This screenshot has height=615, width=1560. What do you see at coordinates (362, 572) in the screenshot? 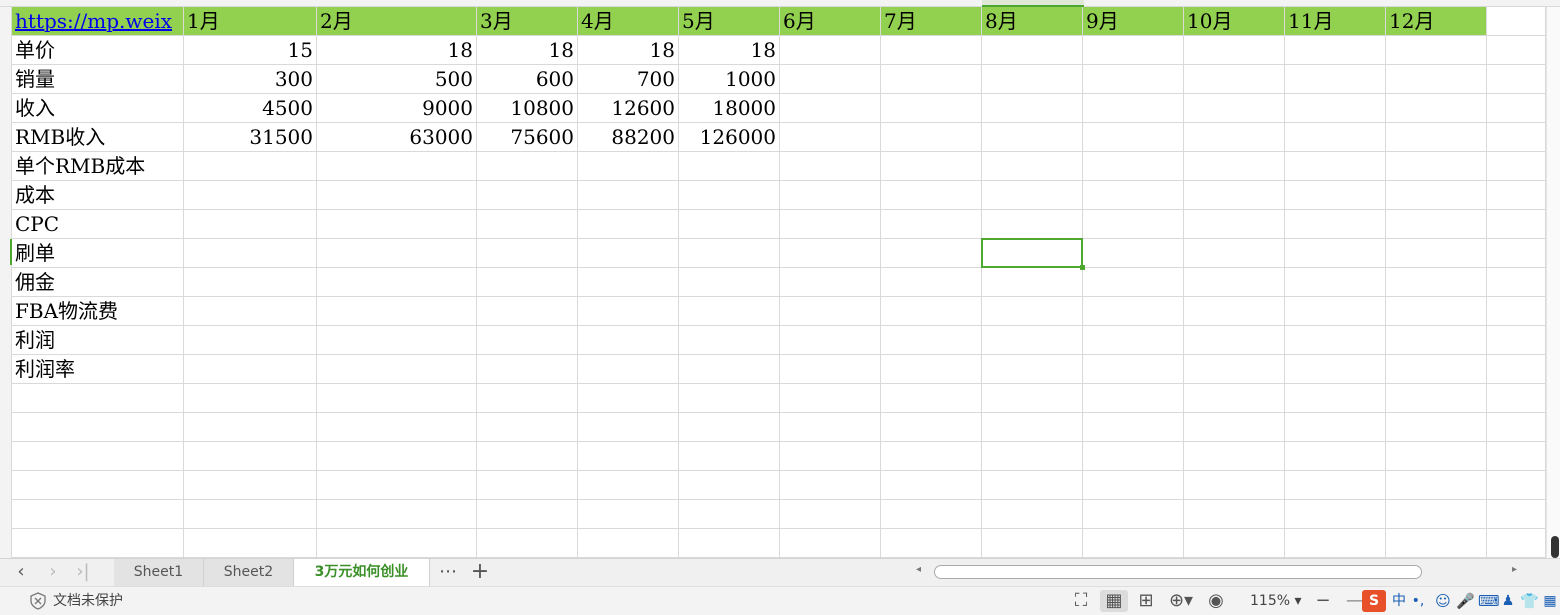
I see `sheet-tab-3: 3万元如何创业` at bounding box center [362, 572].